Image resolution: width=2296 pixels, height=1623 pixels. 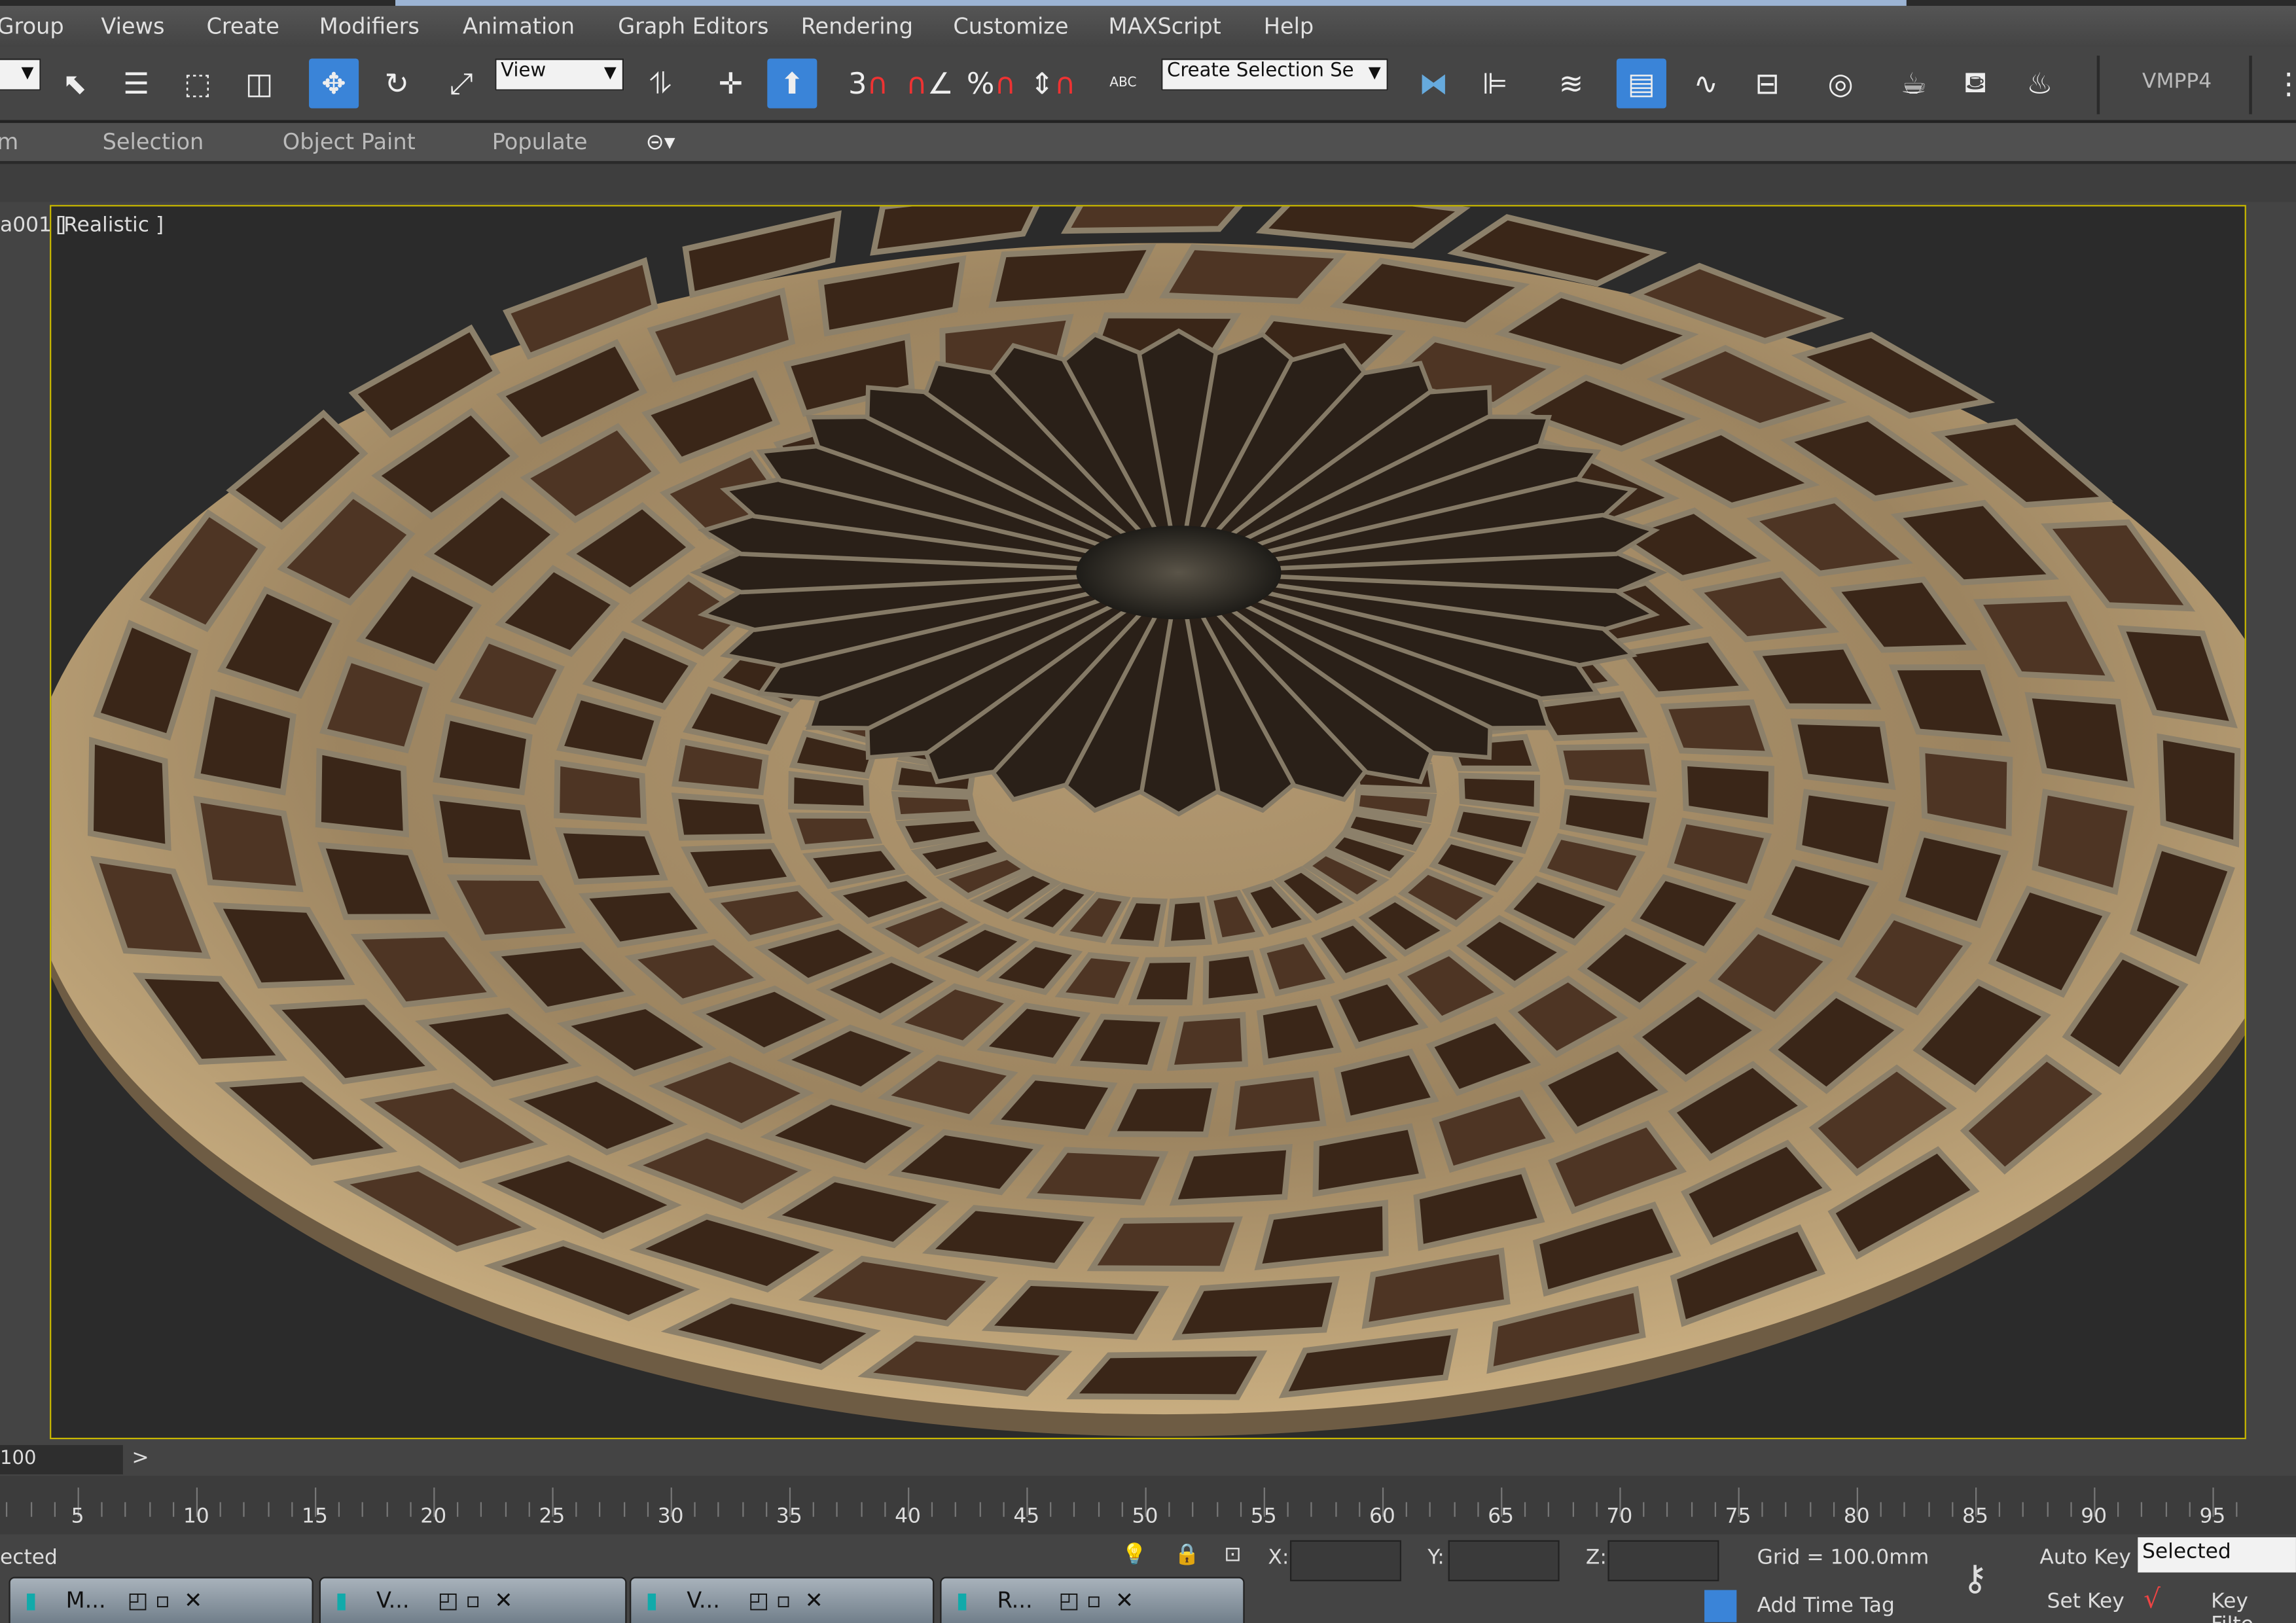 What do you see at coordinates (660, 142) in the screenshot?
I see `ribbon-options-icon: ⊝▾` at bounding box center [660, 142].